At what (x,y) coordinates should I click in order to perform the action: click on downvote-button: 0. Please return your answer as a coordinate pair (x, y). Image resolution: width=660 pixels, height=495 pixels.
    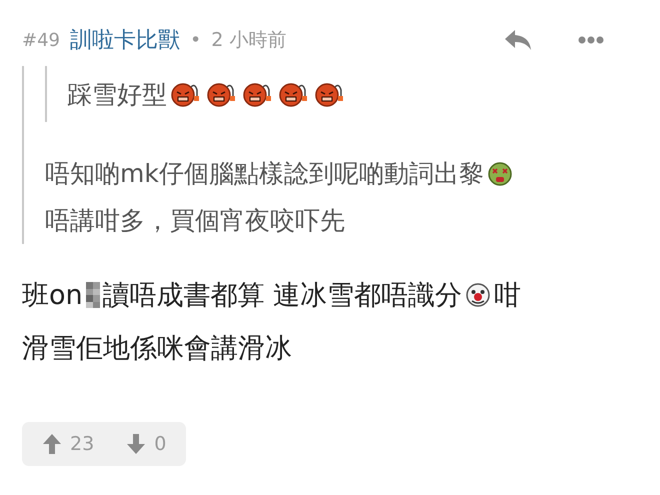
    Looking at the image, I should click on (146, 444).